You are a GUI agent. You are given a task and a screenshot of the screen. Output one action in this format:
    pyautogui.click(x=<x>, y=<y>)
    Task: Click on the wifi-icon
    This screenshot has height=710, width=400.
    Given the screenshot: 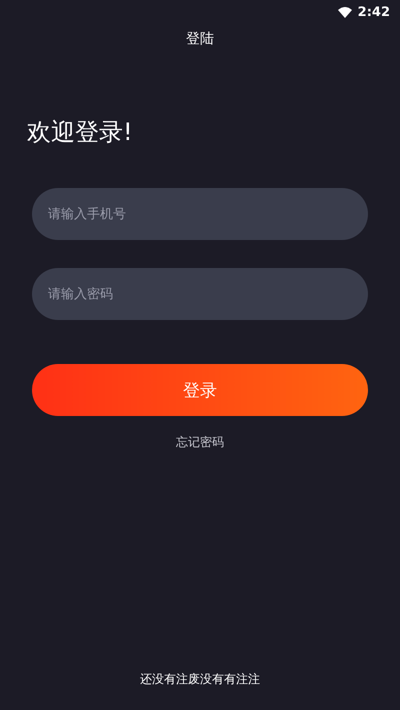 What is the action you would take?
    pyautogui.click(x=345, y=12)
    